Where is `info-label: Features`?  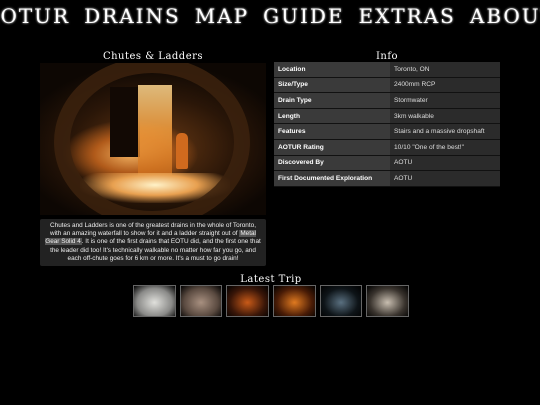
info-label: Features is located at coordinates (332, 131).